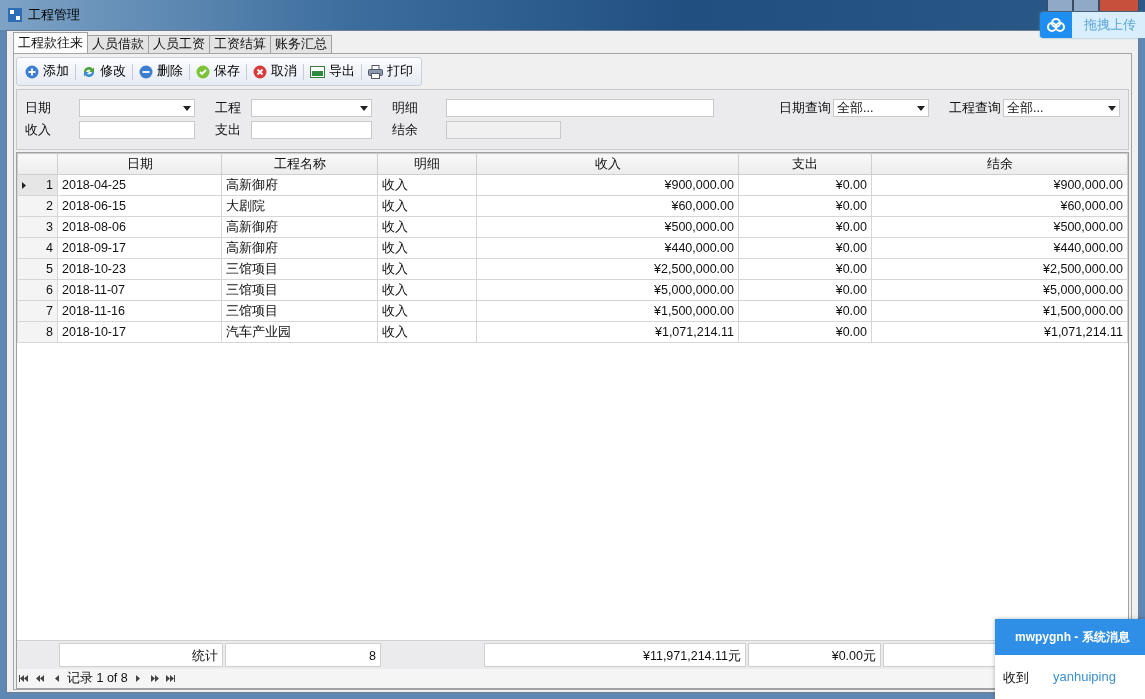 Image resolution: width=1145 pixels, height=699 pixels. Describe the element at coordinates (37, 206) in the screenshot. I see `row-header: 2` at that location.